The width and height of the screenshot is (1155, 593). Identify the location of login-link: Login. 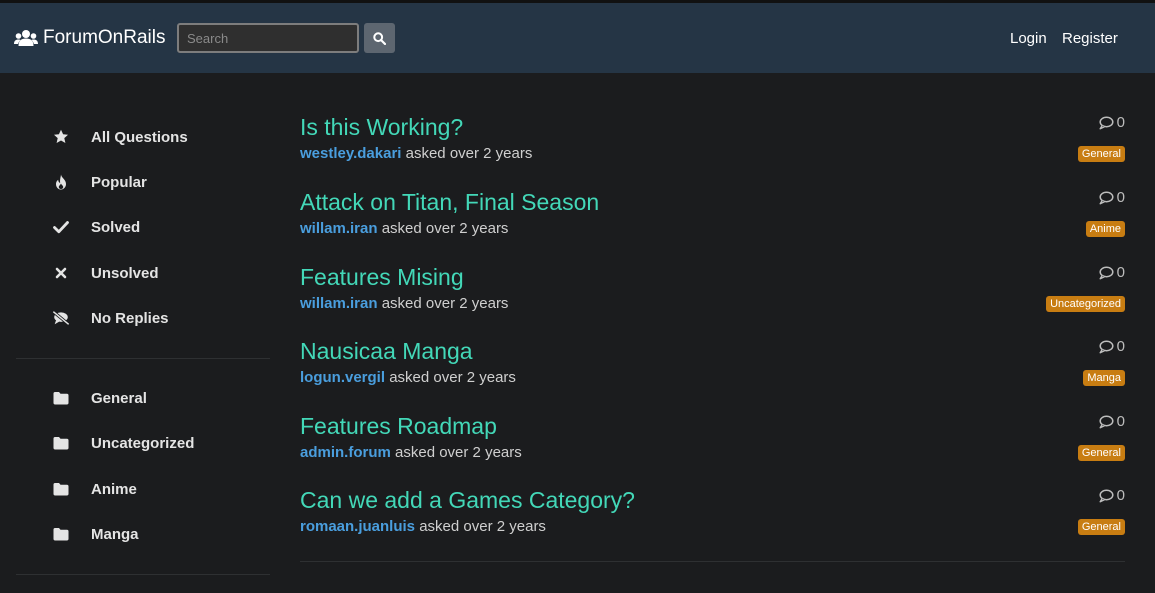
(1028, 38).